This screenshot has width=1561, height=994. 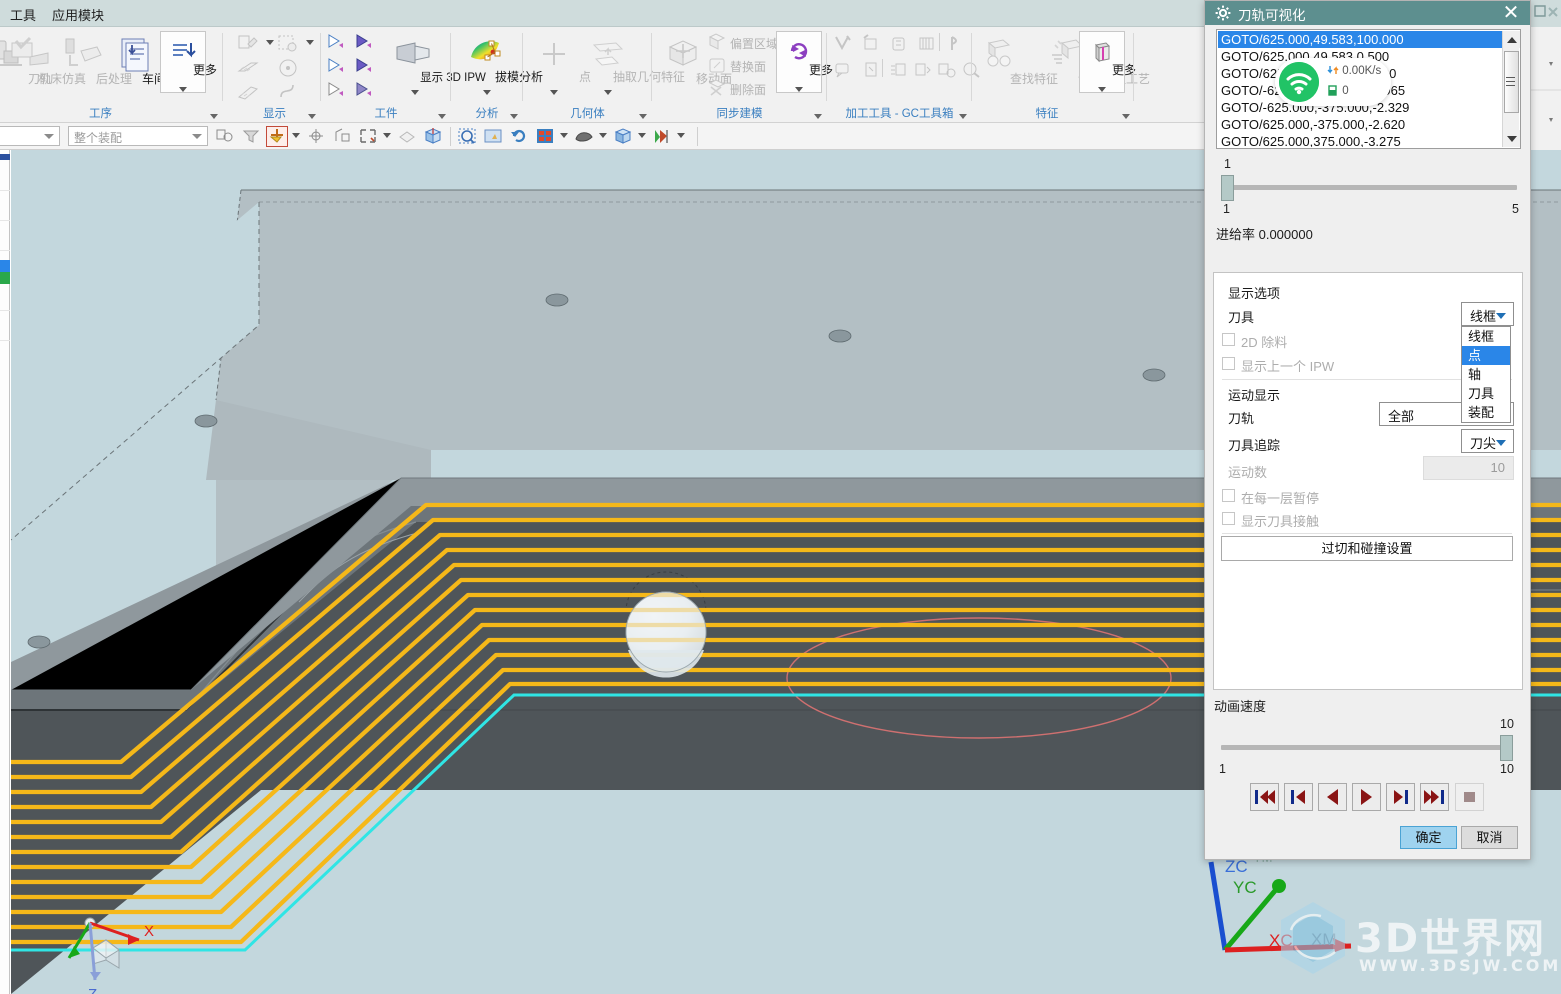 What do you see at coordinates (442, 116) in the screenshot?
I see `ribbon-group-workpiece-expand-icon` at bounding box center [442, 116].